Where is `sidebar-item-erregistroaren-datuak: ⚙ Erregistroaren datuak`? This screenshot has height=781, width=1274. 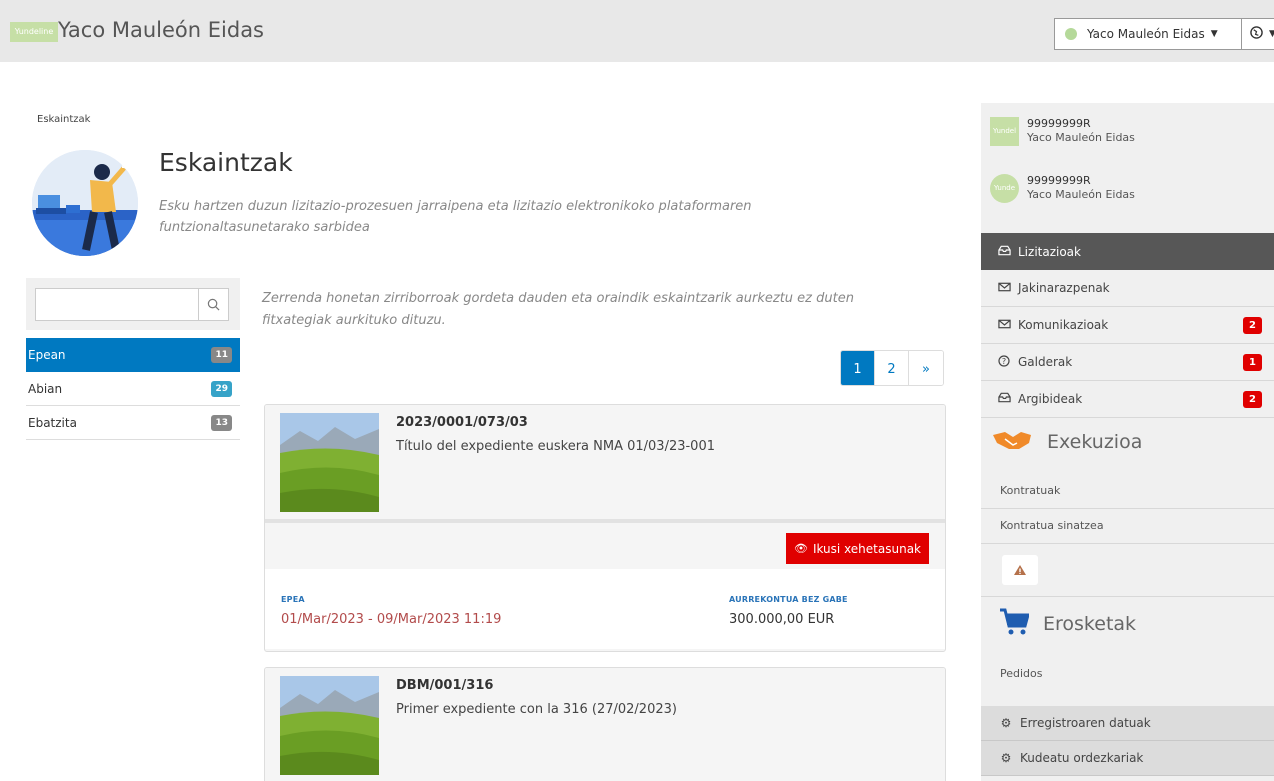
sidebar-item-erregistroaren-datuak: ⚙ Erregistroaren datuak is located at coordinates (1127, 723).